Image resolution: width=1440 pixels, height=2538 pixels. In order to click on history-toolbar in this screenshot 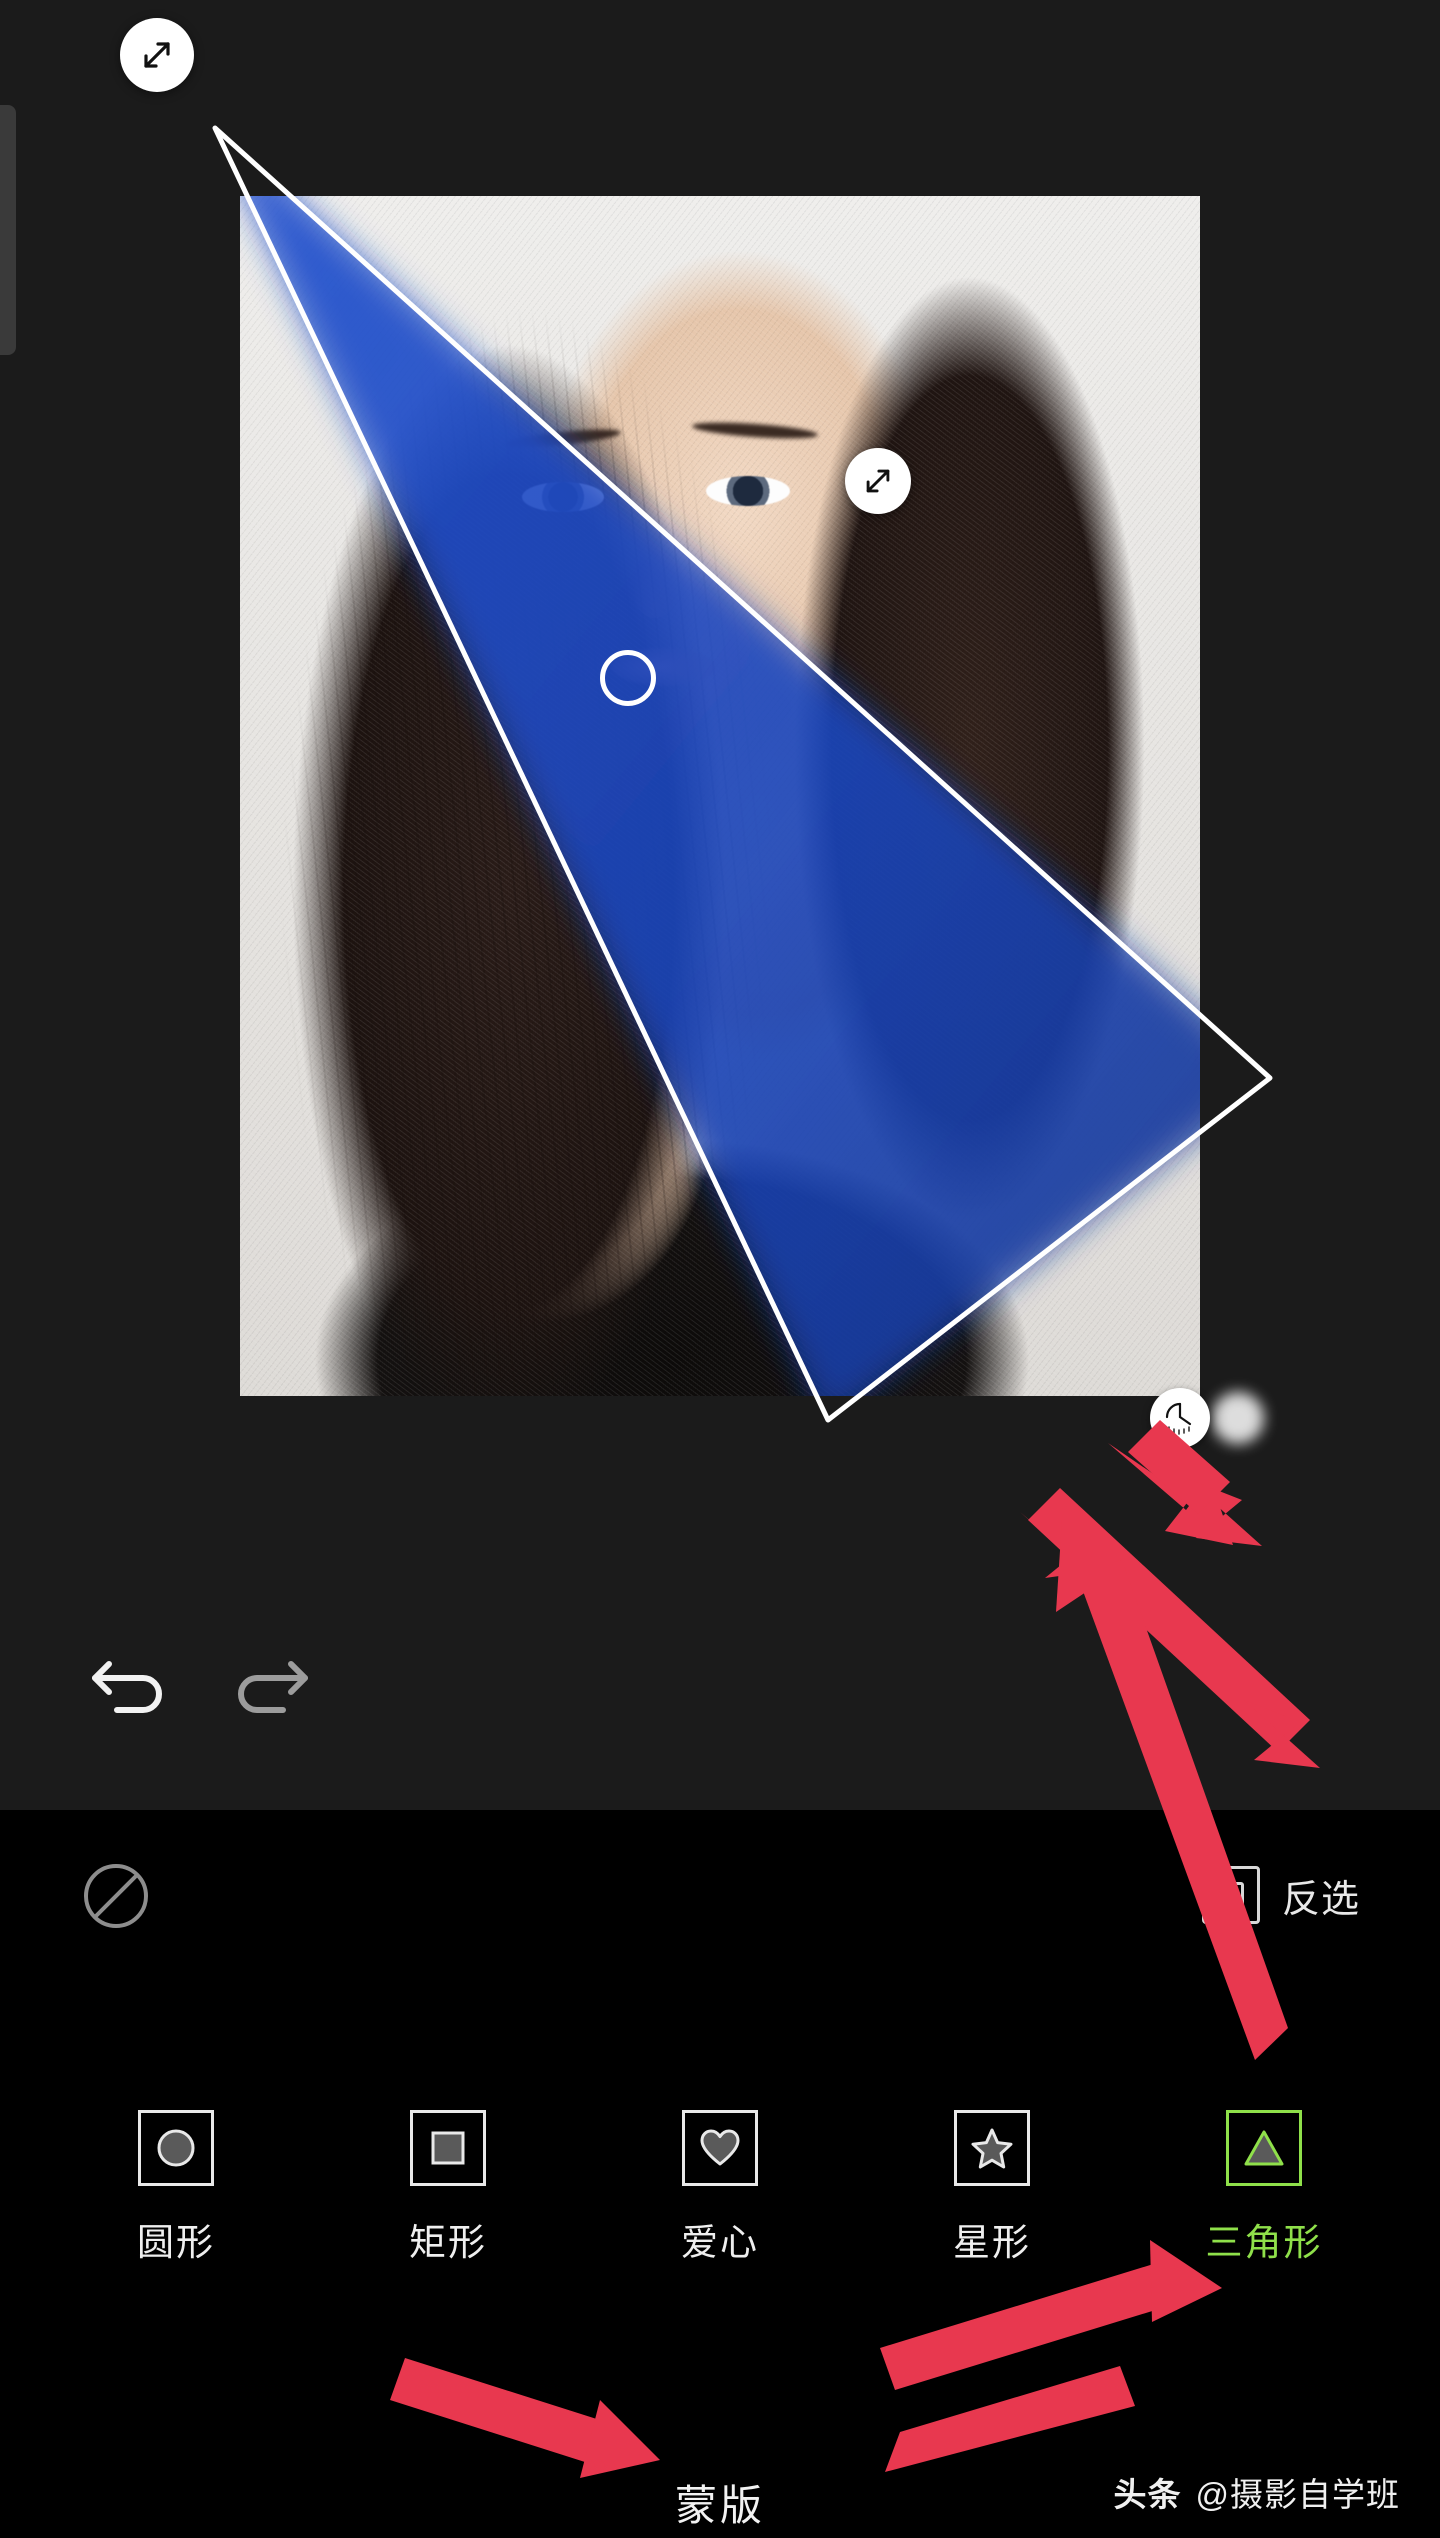, I will do `click(720, 1688)`.